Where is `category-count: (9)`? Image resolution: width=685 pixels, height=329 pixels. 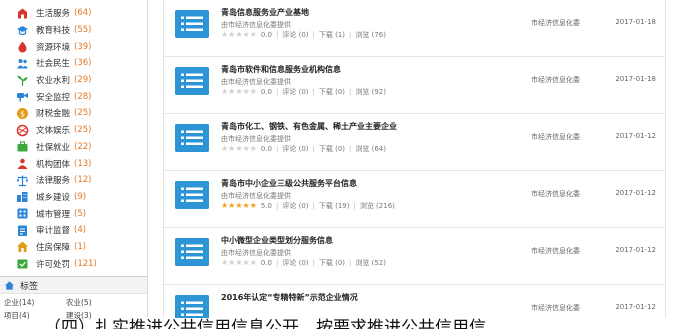 category-count: (9) is located at coordinates (80, 196).